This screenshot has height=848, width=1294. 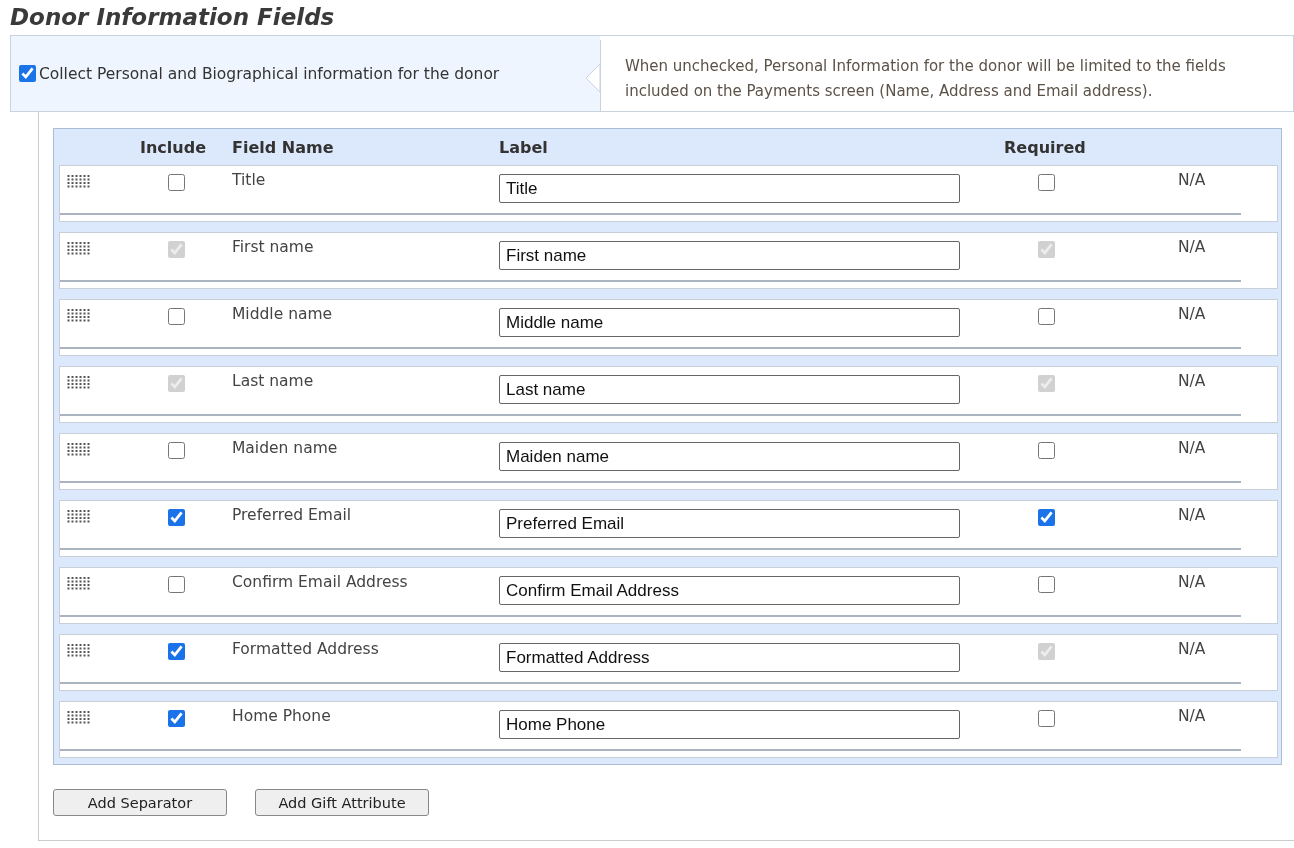 I want to click on label-input: Title, so click(x=729, y=188).